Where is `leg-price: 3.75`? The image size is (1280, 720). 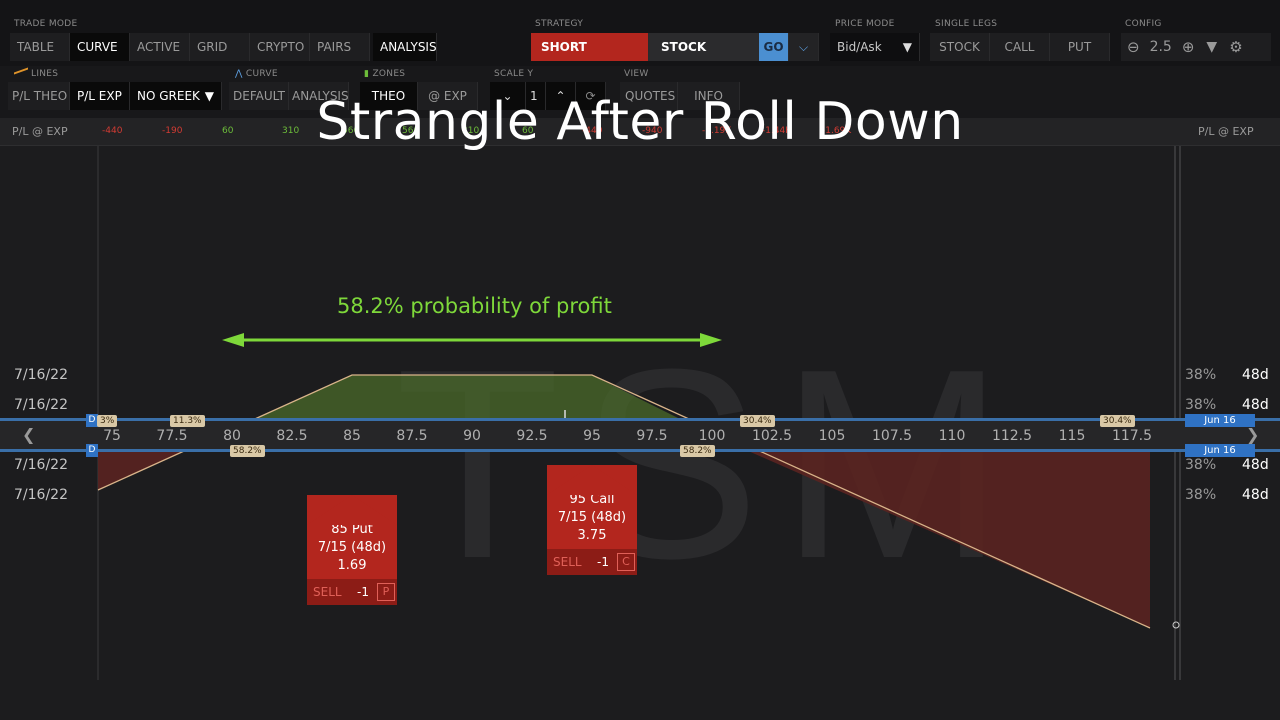 leg-price: 3.75 is located at coordinates (592, 535).